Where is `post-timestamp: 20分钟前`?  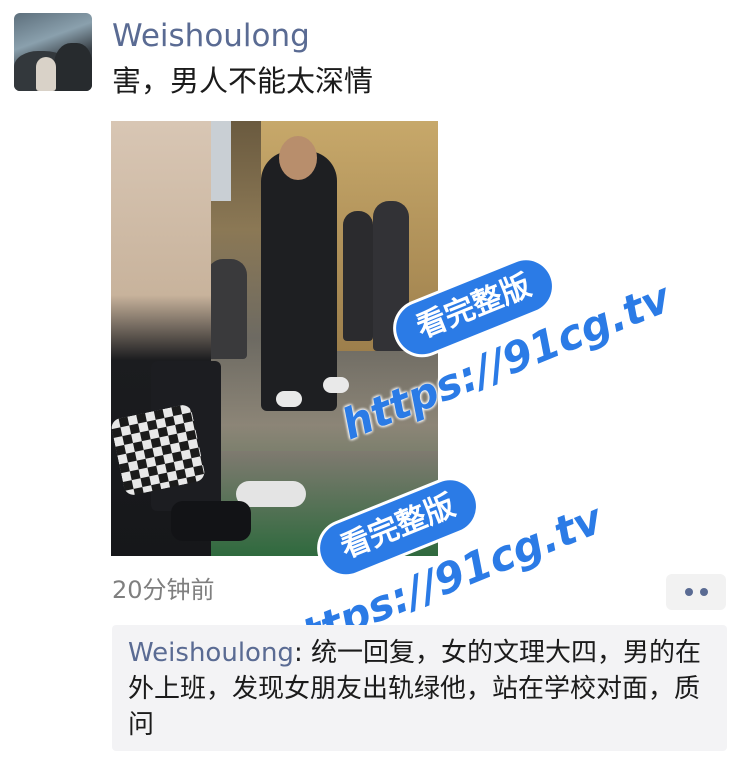 post-timestamp: 20分钟前 is located at coordinates (163, 590).